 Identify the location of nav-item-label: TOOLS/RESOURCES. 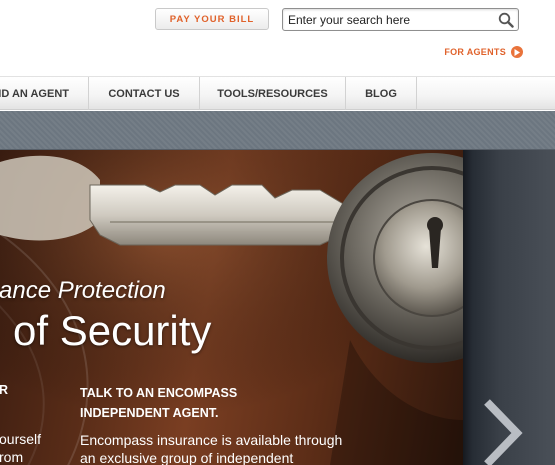
(272, 93).